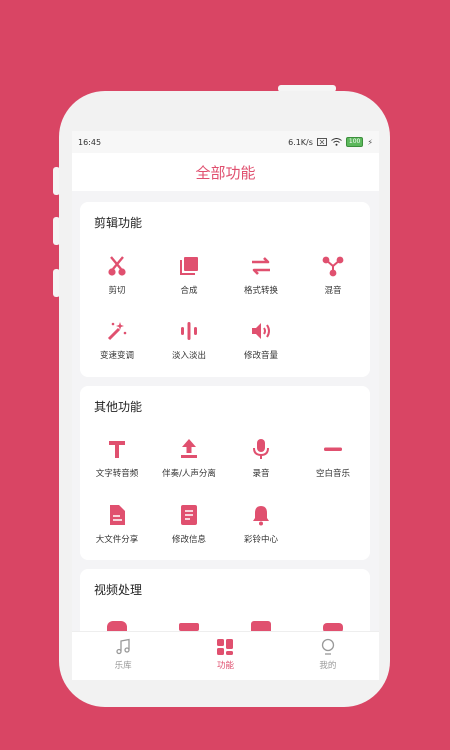  I want to click on user-icon, so click(327, 646).